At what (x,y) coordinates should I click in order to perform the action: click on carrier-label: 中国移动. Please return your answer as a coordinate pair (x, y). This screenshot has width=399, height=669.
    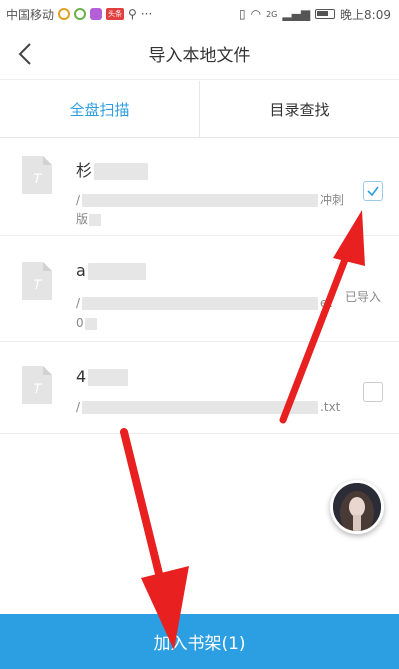
    Looking at the image, I should click on (30, 14).